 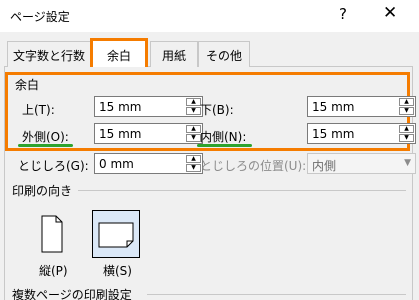 I want to click on inner-margin-spinner: 15 mm ▲ ▼, so click(x=361, y=133).